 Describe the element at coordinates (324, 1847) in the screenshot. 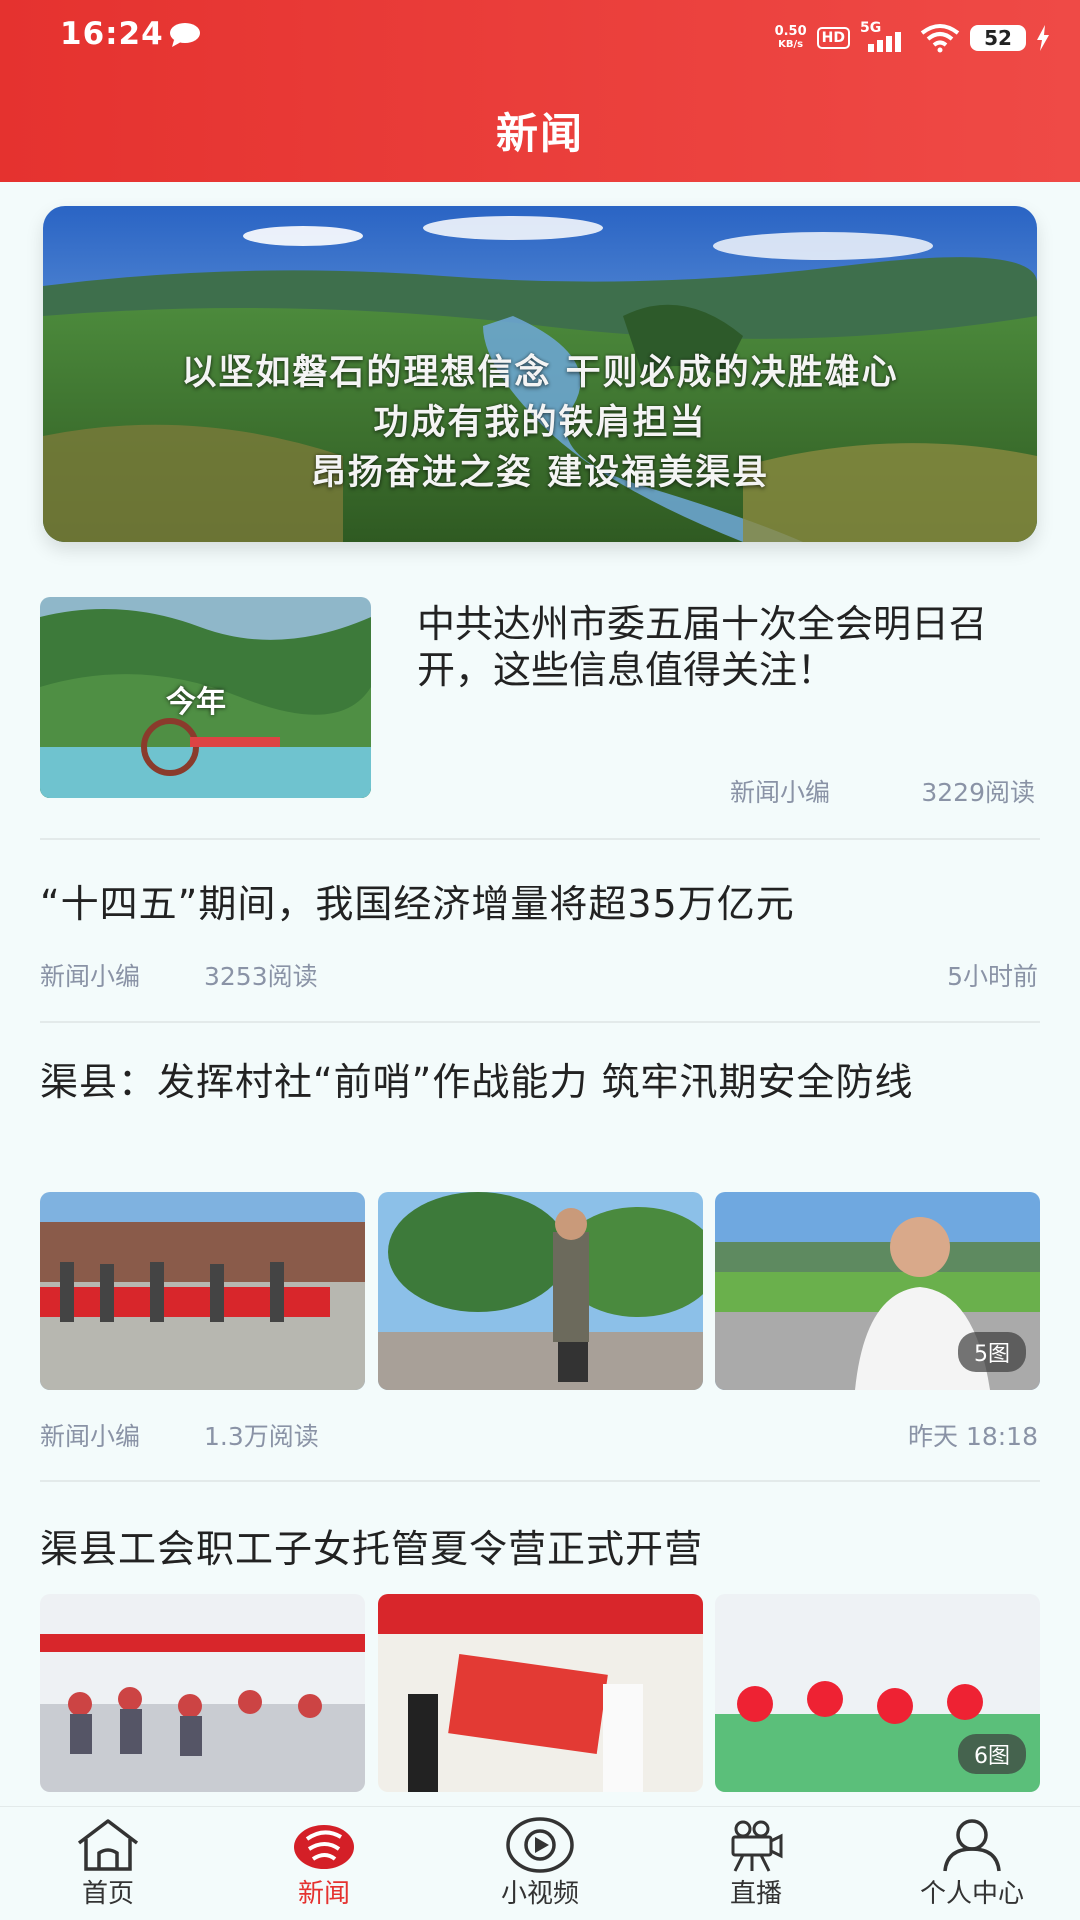

I see `news-logo-icon` at that location.